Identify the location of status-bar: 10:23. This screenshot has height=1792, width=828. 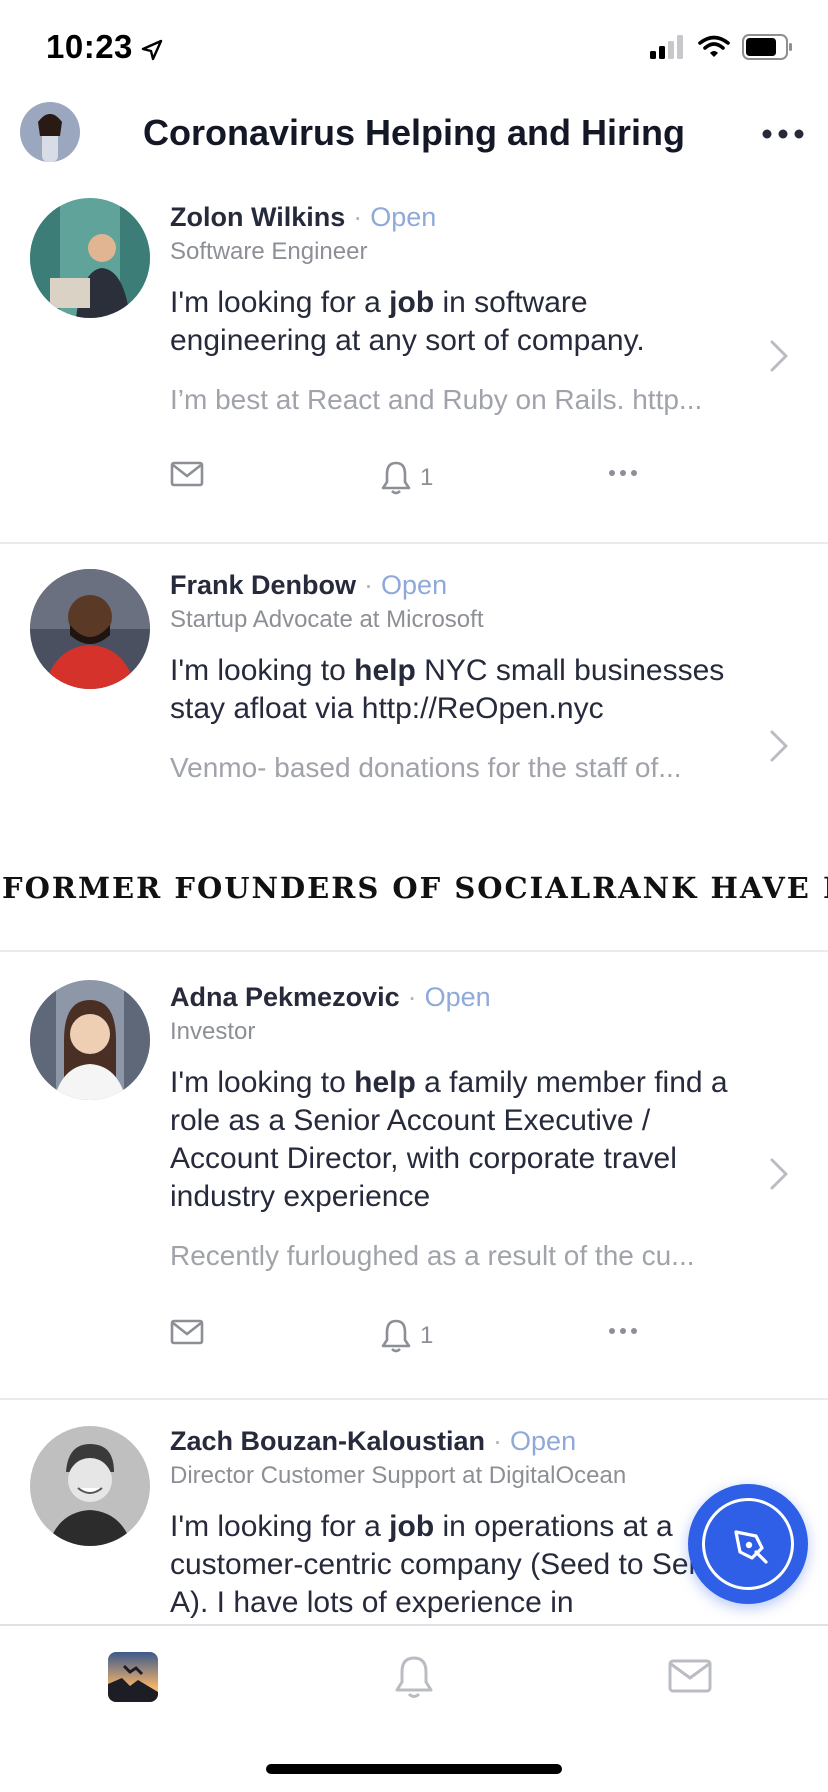
(414, 48).